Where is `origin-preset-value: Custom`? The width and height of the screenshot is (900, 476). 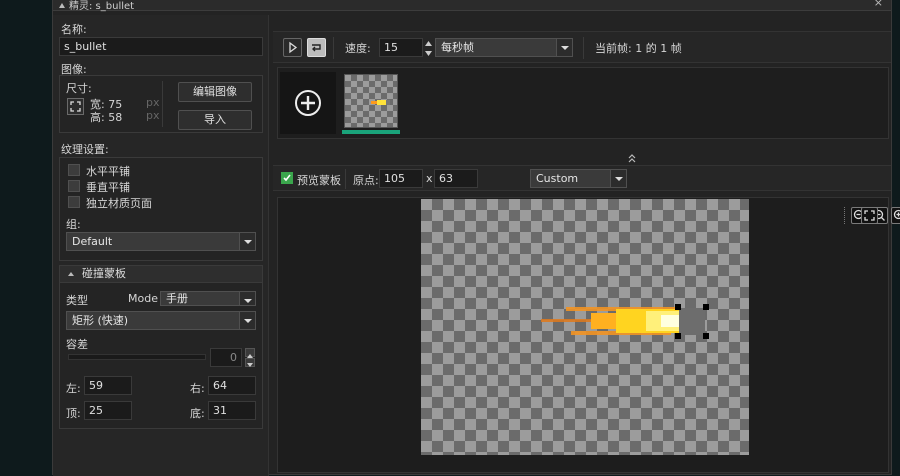 origin-preset-value: Custom is located at coordinates (557, 178).